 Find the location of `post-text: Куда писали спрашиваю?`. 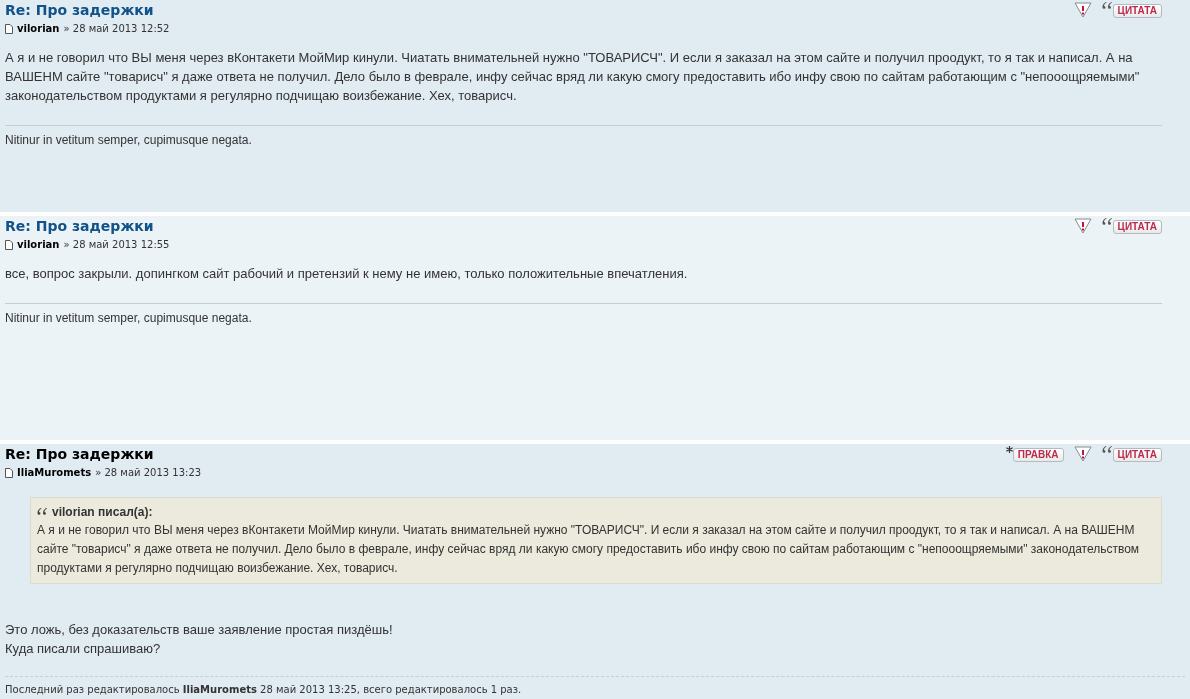

post-text: Куда писали спрашиваю? is located at coordinates (83, 649).